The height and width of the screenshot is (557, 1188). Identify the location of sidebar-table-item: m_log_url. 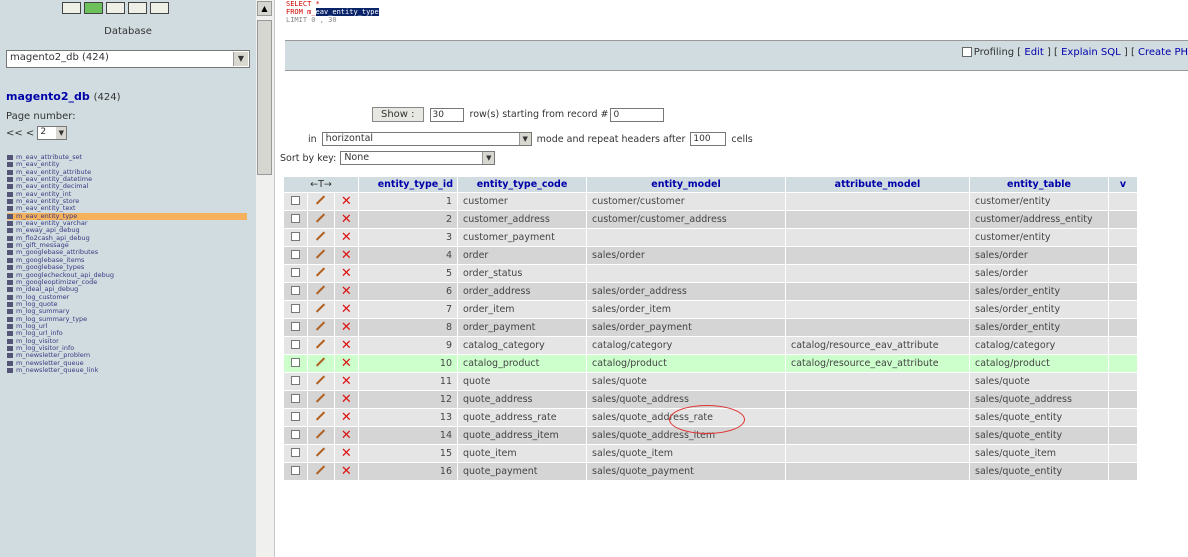
(127, 326).